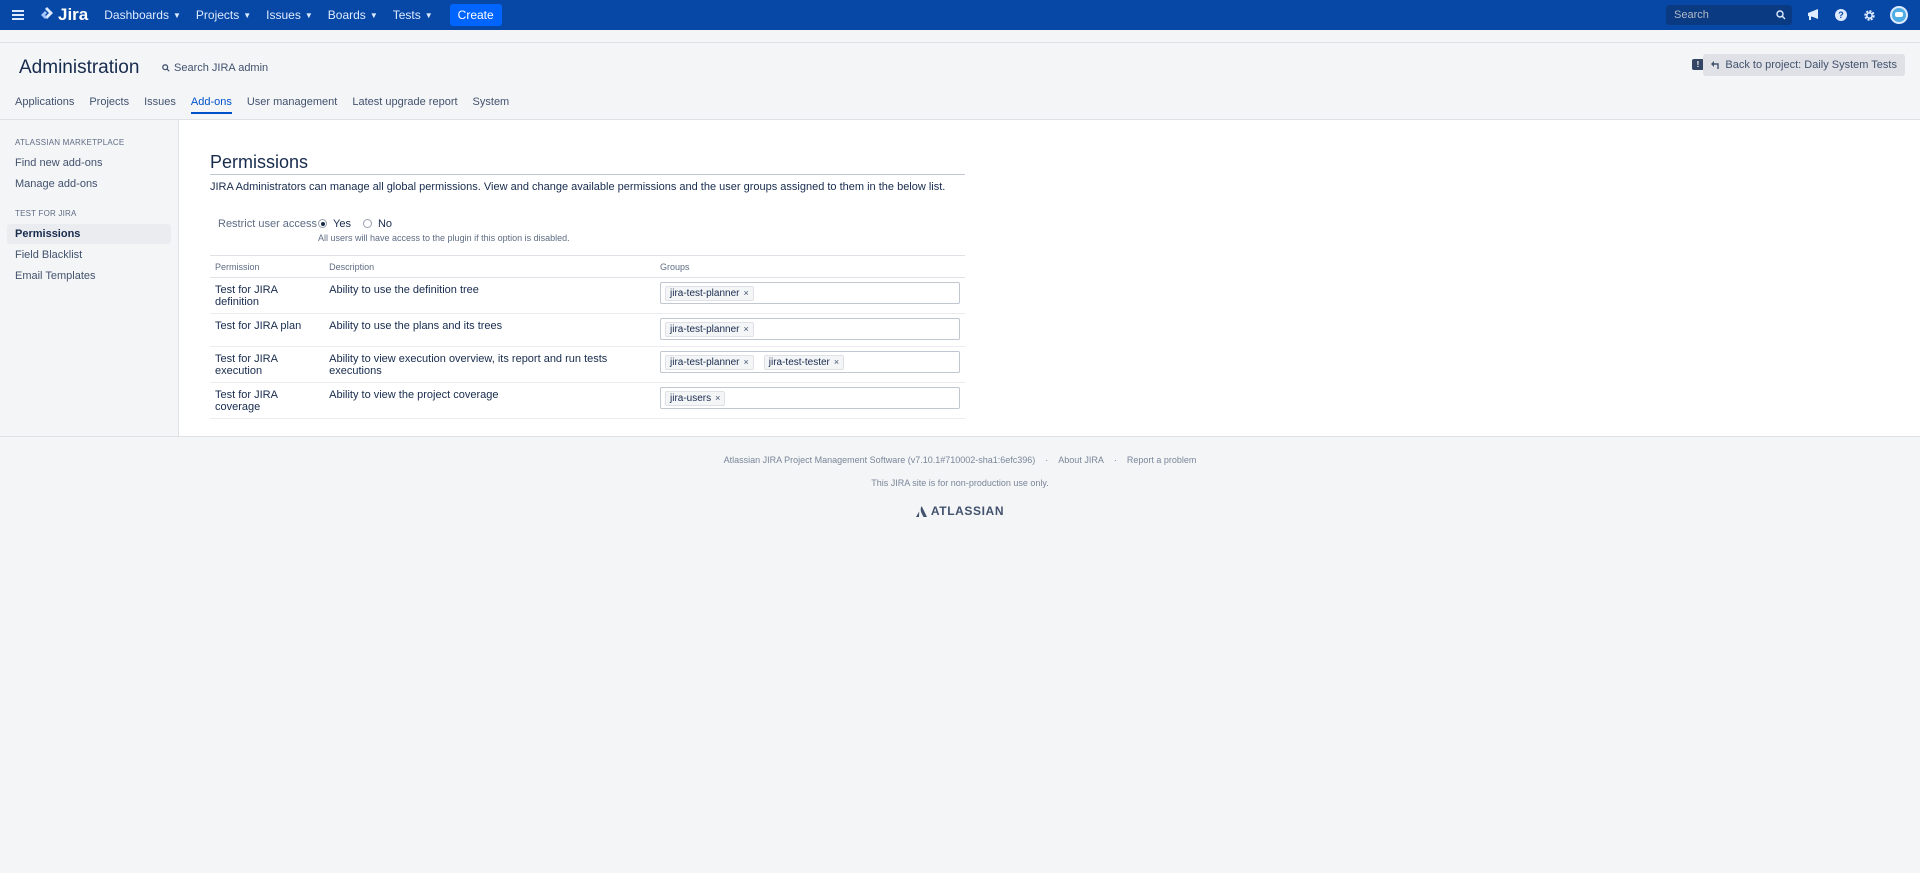 The width and height of the screenshot is (1920, 873). I want to click on back-arrow-icon, so click(1715, 65).